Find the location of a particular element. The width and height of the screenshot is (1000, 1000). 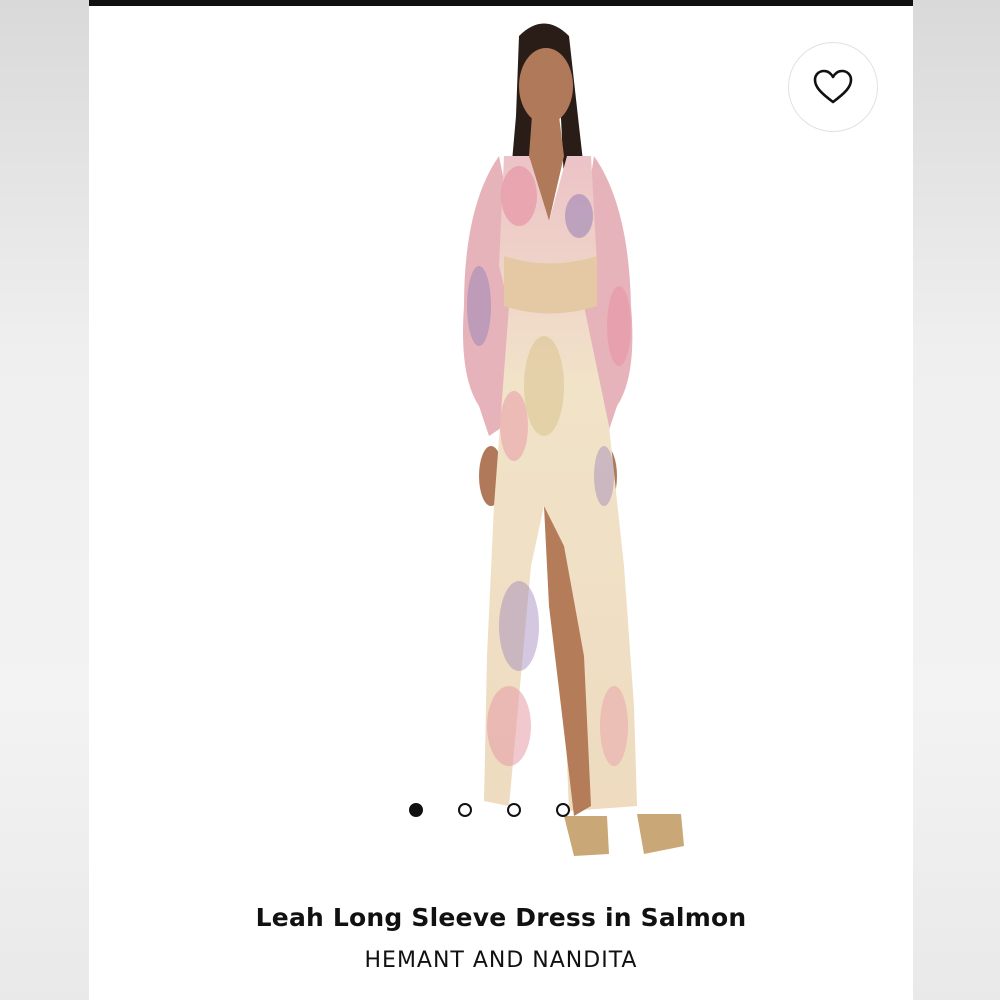

left-shoe is located at coordinates (586, 836).